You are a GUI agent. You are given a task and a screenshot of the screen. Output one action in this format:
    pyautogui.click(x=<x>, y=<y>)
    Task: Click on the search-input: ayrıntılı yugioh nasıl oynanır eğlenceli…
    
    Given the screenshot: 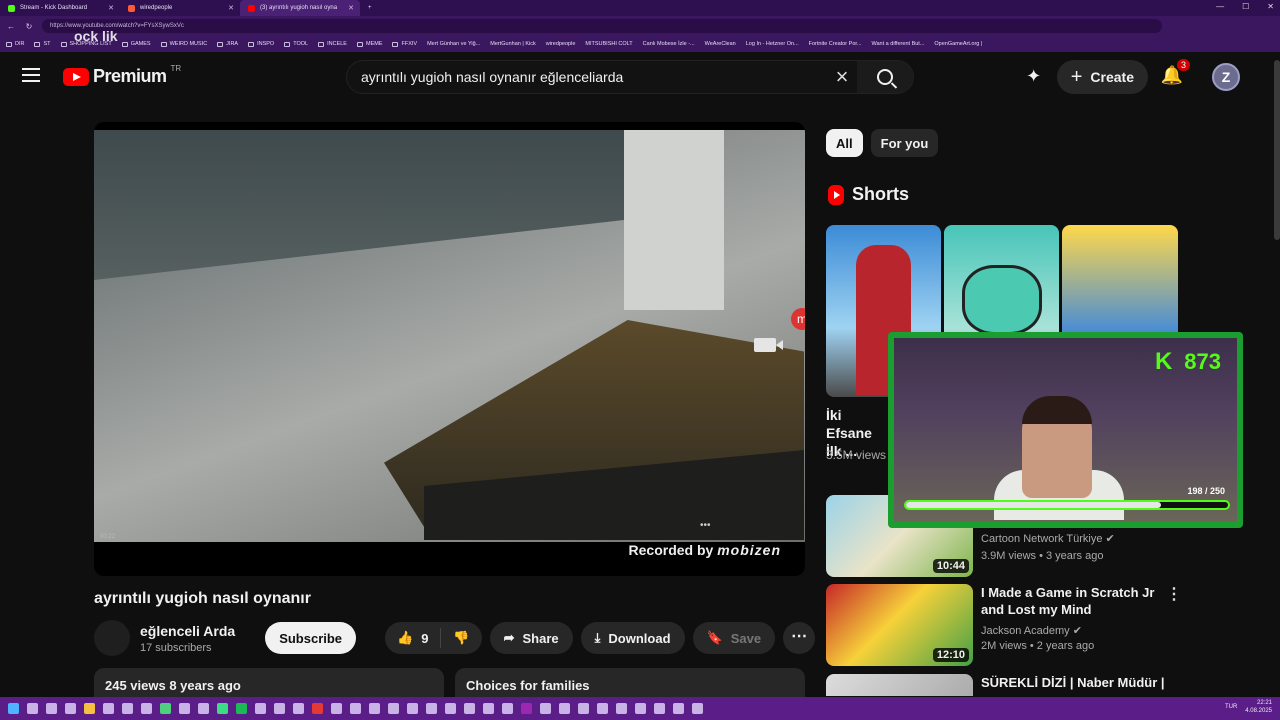 What is the action you would take?
    pyautogui.click(x=587, y=77)
    